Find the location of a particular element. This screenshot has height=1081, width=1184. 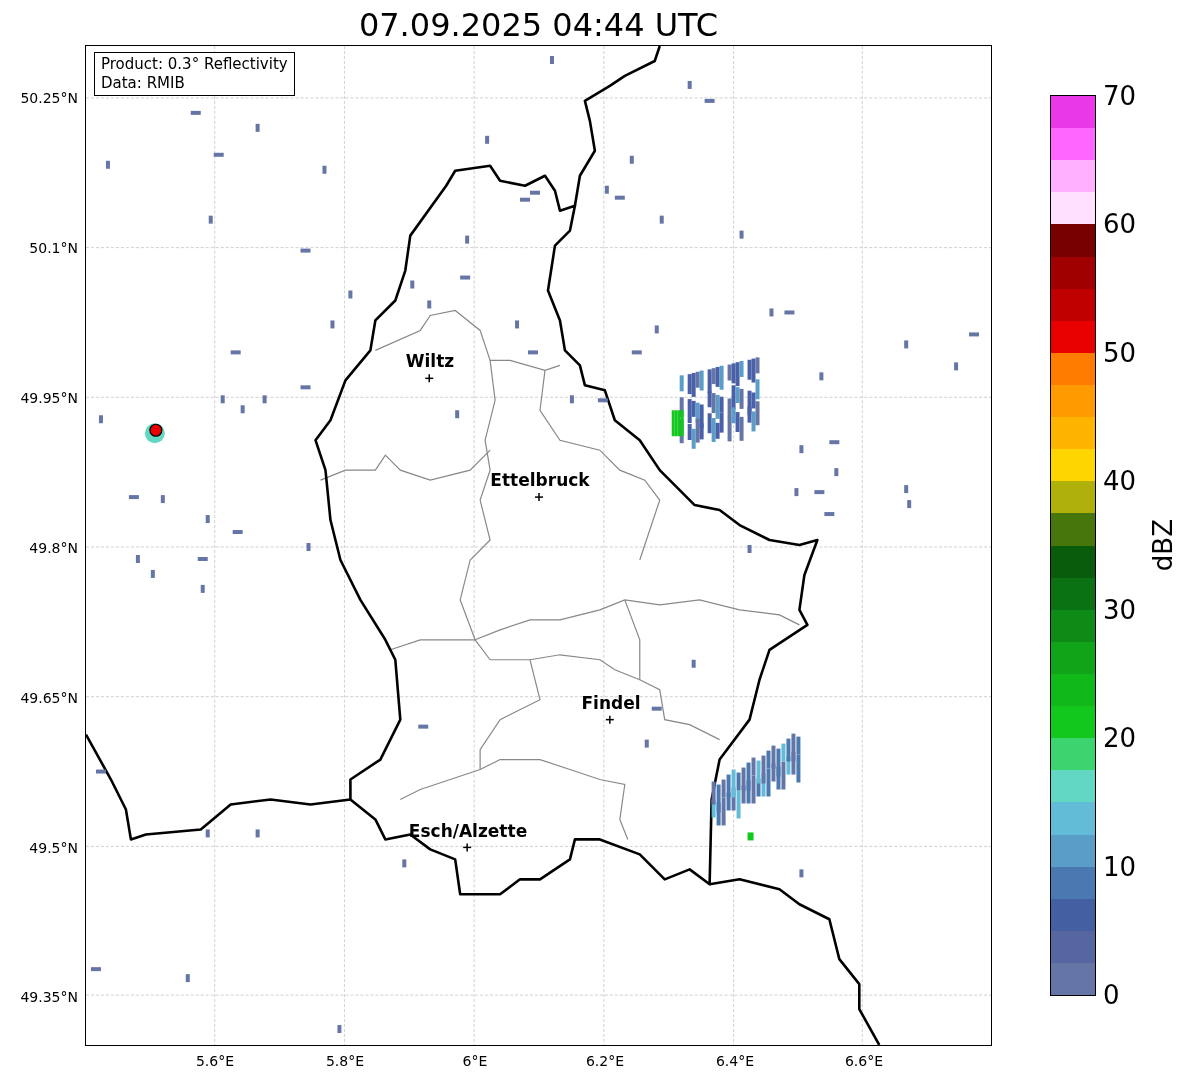

latitude-label: 49.35°N is located at coordinates (49, 997).